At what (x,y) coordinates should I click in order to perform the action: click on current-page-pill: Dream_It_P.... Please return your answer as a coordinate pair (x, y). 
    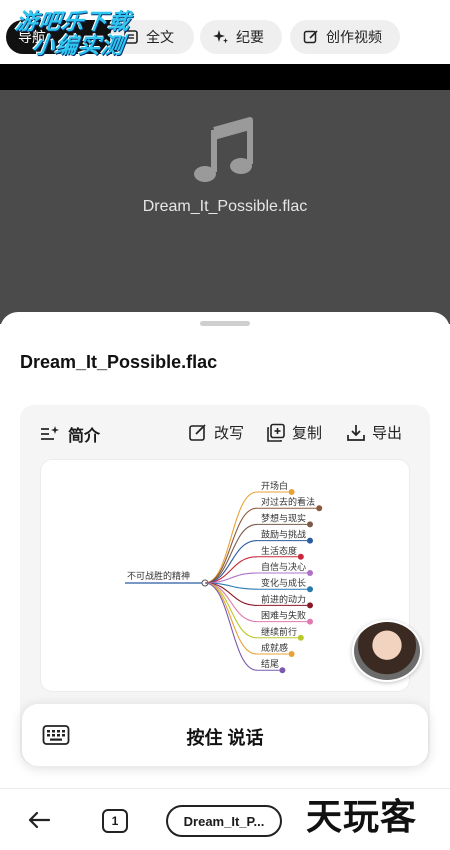
    Looking at the image, I should click on (224, 821).